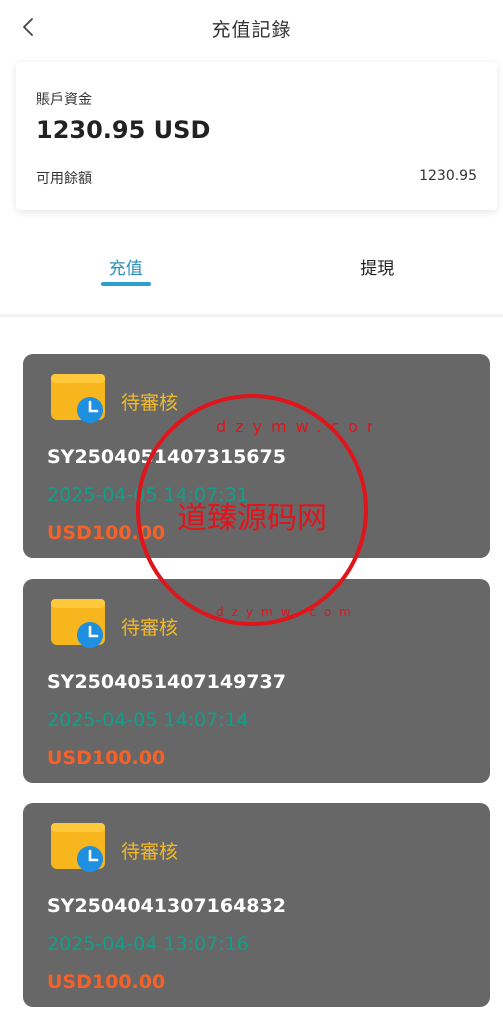 Image resolution: width=503 pixels, height=1024 pixels. Describe the element at coordinates (123, 130) in the screenshot. I see `account-funds-amount: 1230.95 USD` at that location.